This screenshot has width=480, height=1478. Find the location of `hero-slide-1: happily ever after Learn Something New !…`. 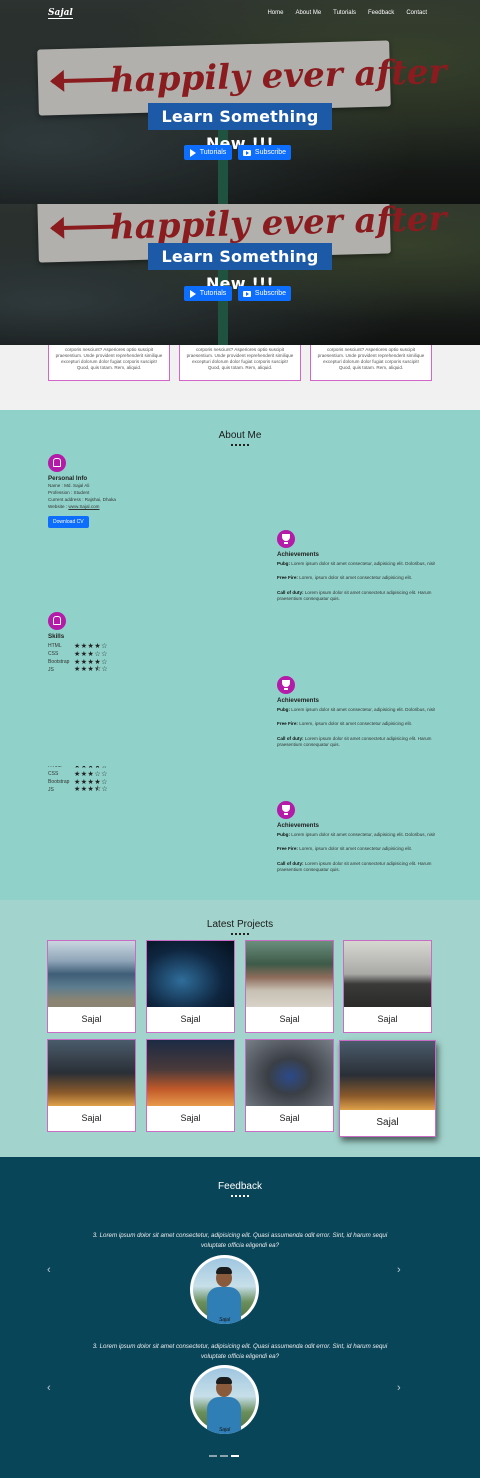

hero-slide-1: happily ever after Learn Something New !… is located at coordinates (240, 102).